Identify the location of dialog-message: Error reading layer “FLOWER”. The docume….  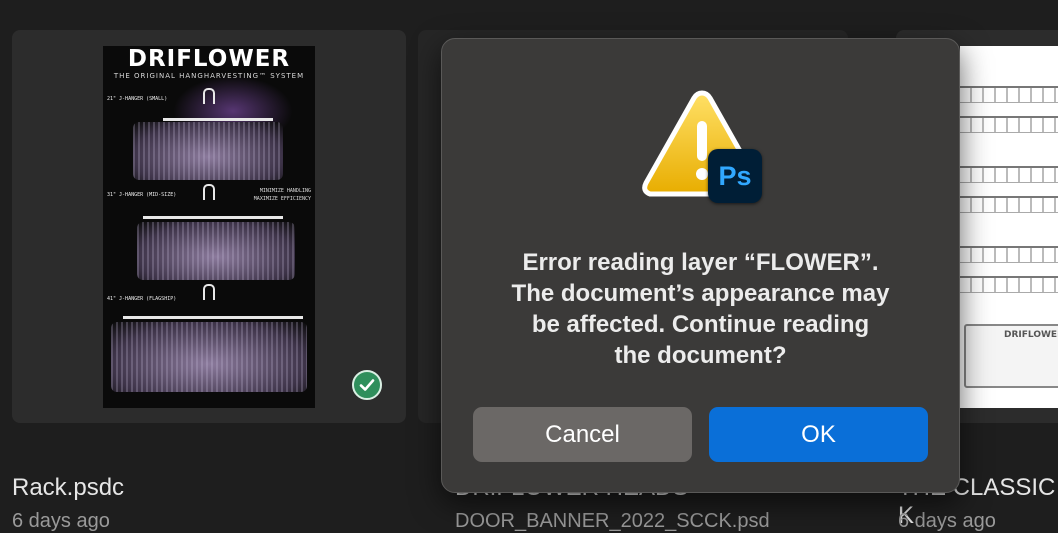
(700, 309).